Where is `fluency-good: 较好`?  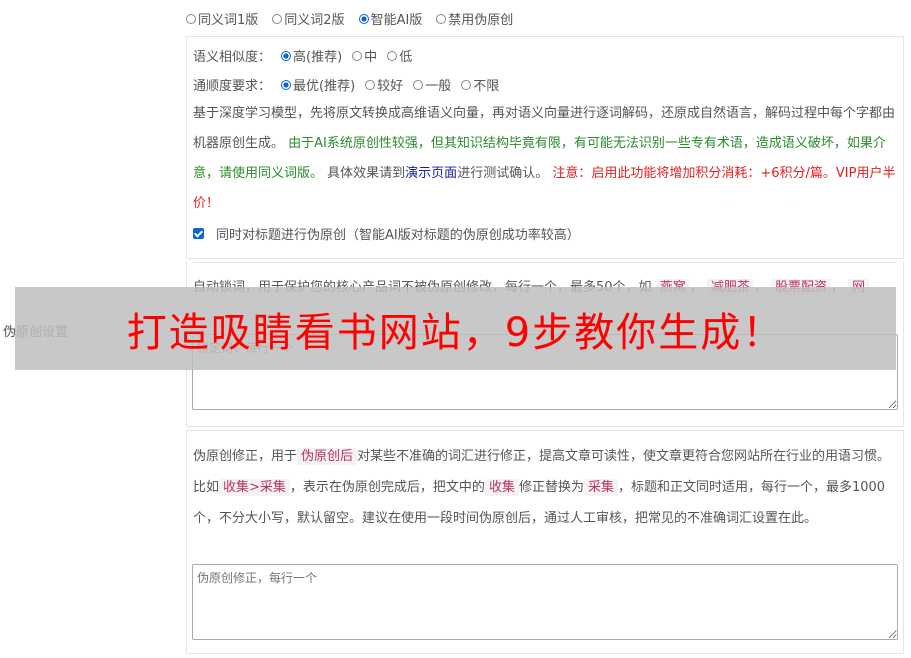
fluency-good: 较好 is located at coordinates (384, 84).